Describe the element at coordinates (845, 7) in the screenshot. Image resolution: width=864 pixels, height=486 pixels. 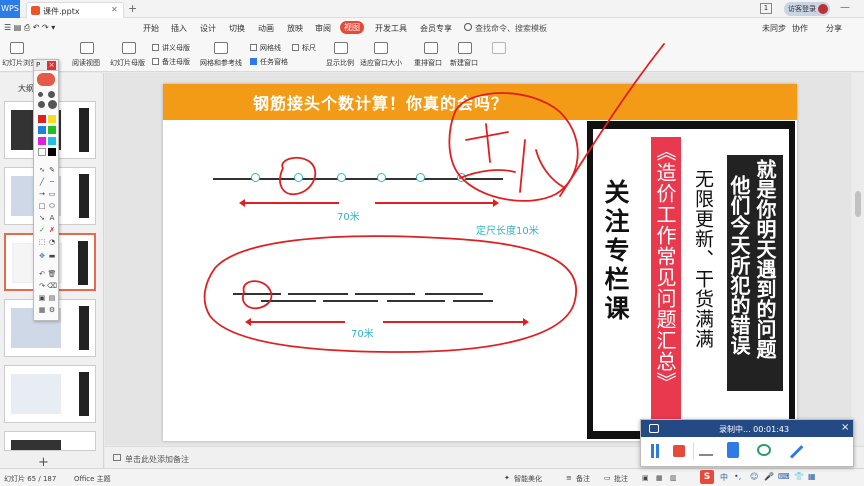
I see `minimize-icon: —` at that location.